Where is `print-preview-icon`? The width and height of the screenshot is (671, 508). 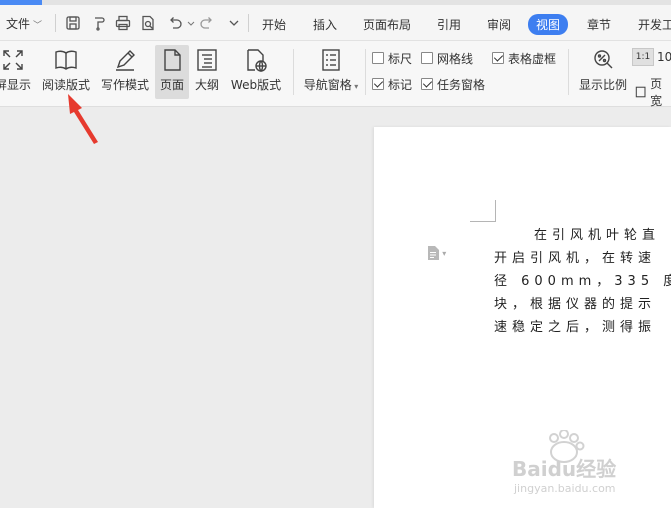
print-preview-icon is located at coordinates (148, 23).